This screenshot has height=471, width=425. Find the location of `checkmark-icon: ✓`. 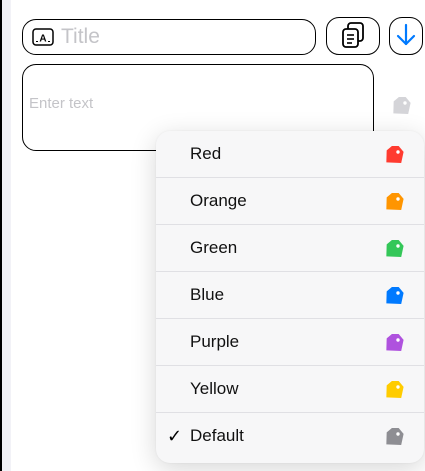

checkmark-icon: ✓ is located at coordinates (175, 435).